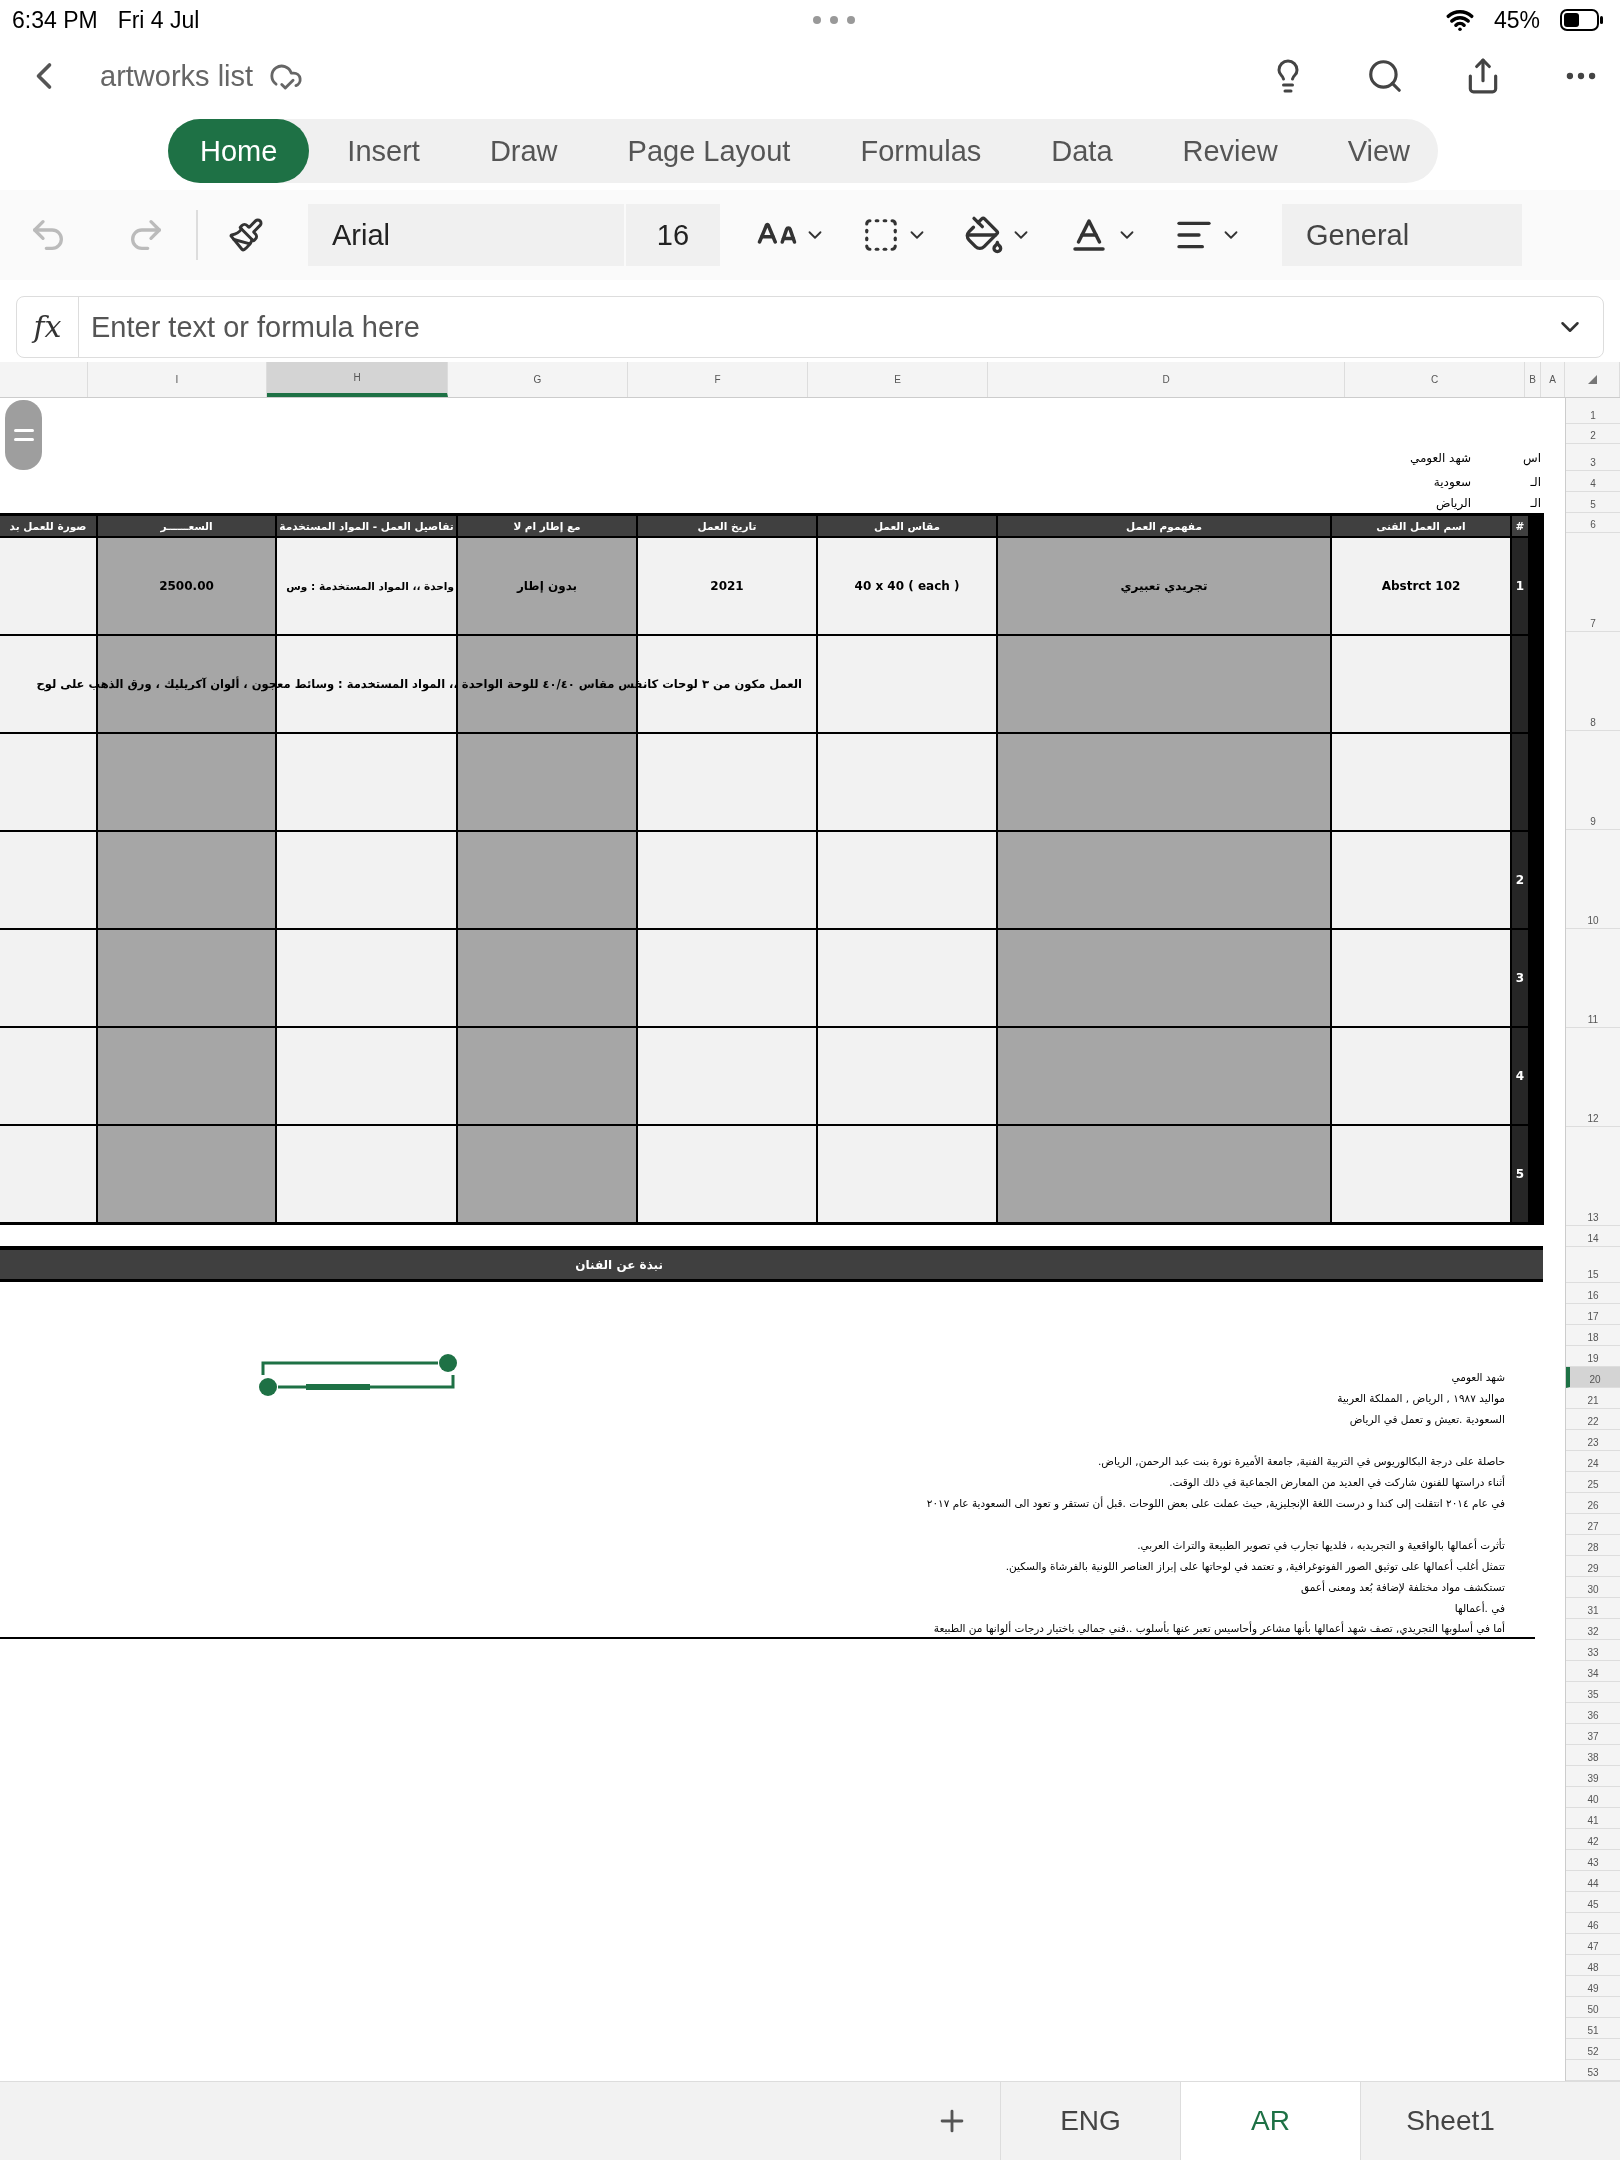 This screenshot has height=2160, width=1620. I want to click on row-header: 41, so click(1593, 1818).